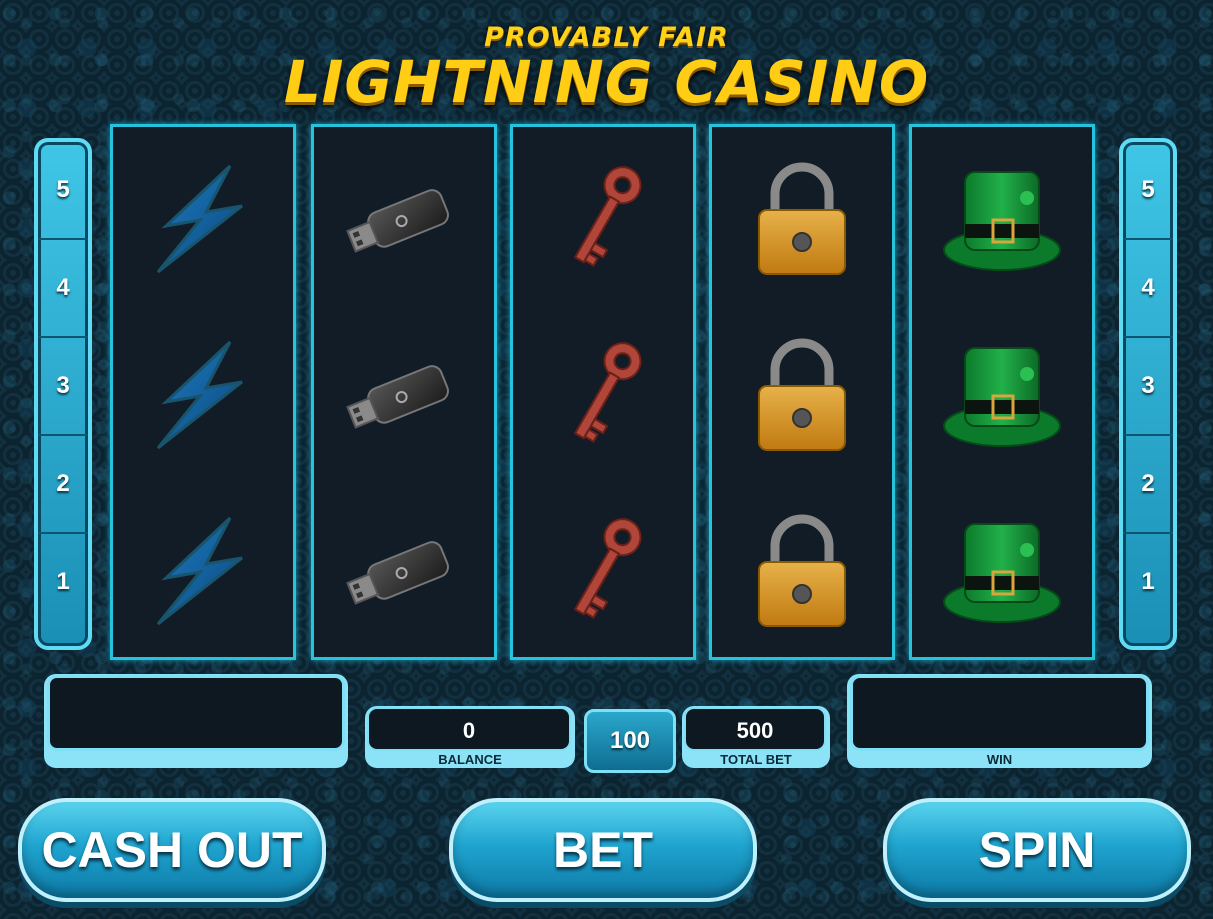 Image resolution: width=1213 pixels, height=919 pixels. What do you see at coordinates (1148, 485) in the screenshot?
I see `payline-2-right: 2` at bounding box center [1148, 485].